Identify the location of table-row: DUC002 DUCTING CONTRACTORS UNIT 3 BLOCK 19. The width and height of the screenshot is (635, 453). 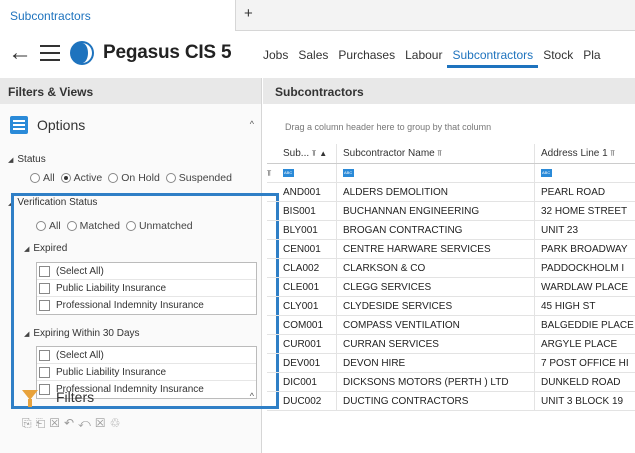
(451, 401).